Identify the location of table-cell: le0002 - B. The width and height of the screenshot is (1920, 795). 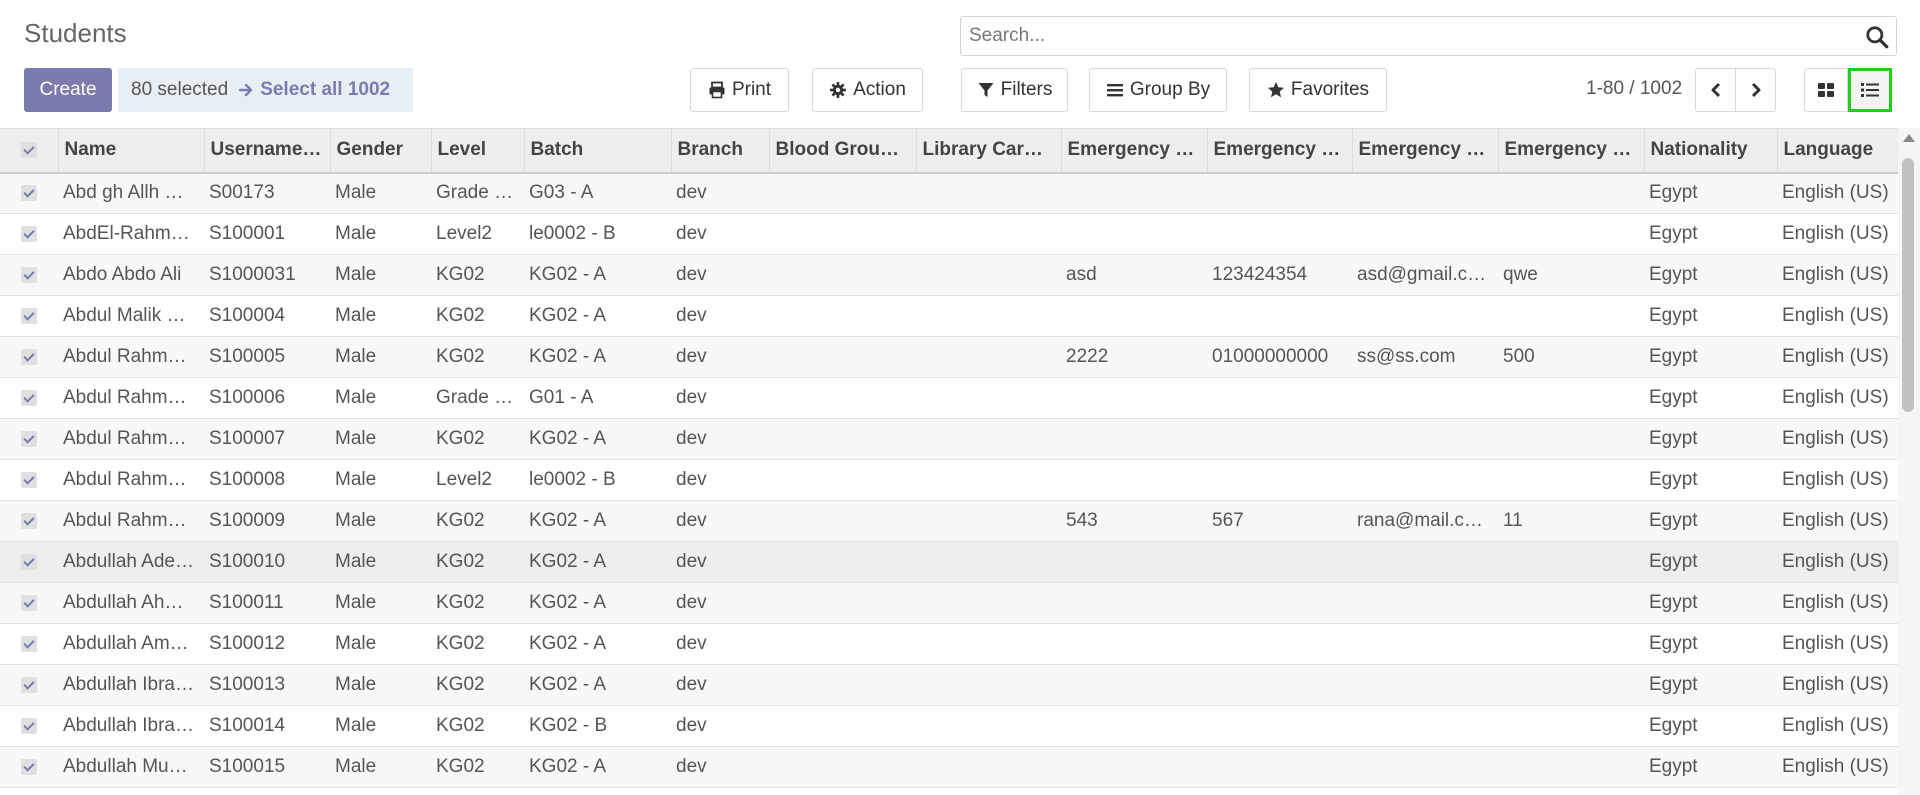
(572, 479).